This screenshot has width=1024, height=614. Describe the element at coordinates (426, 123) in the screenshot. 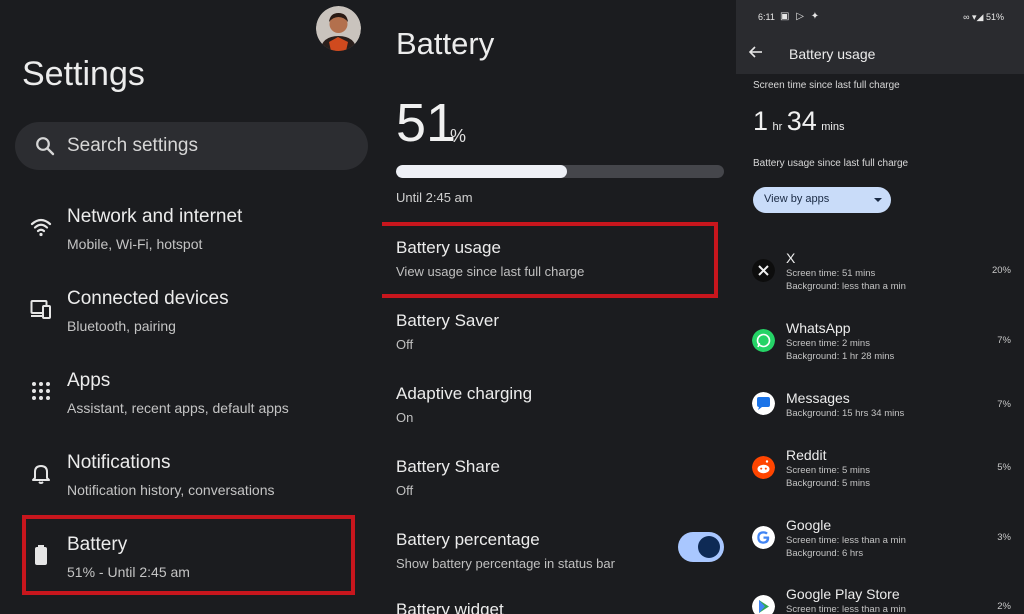

I see `battery-percent: 51` at that location.